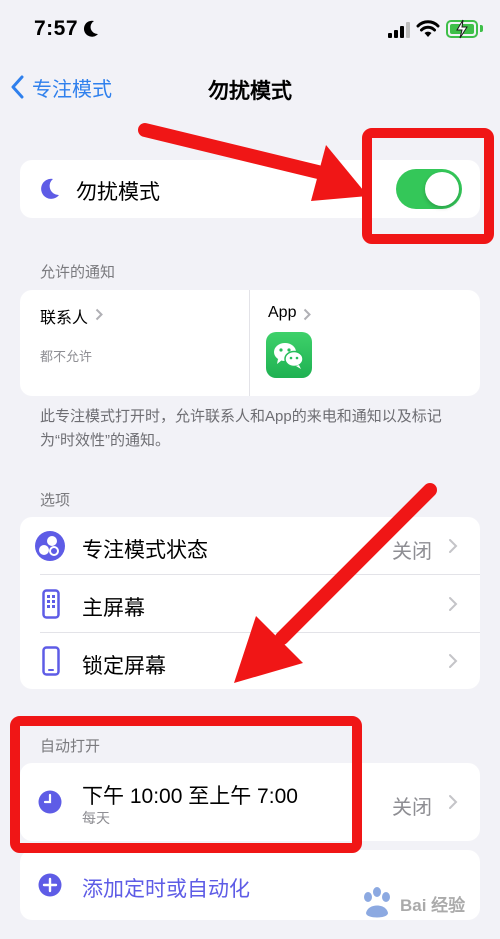 Image resolution: width=500 pixels, height=939 pixels. What do you see at coordinates (50, 546) in the screenshot?
I see `focus-status-icon` at bounding box center [50, 546].